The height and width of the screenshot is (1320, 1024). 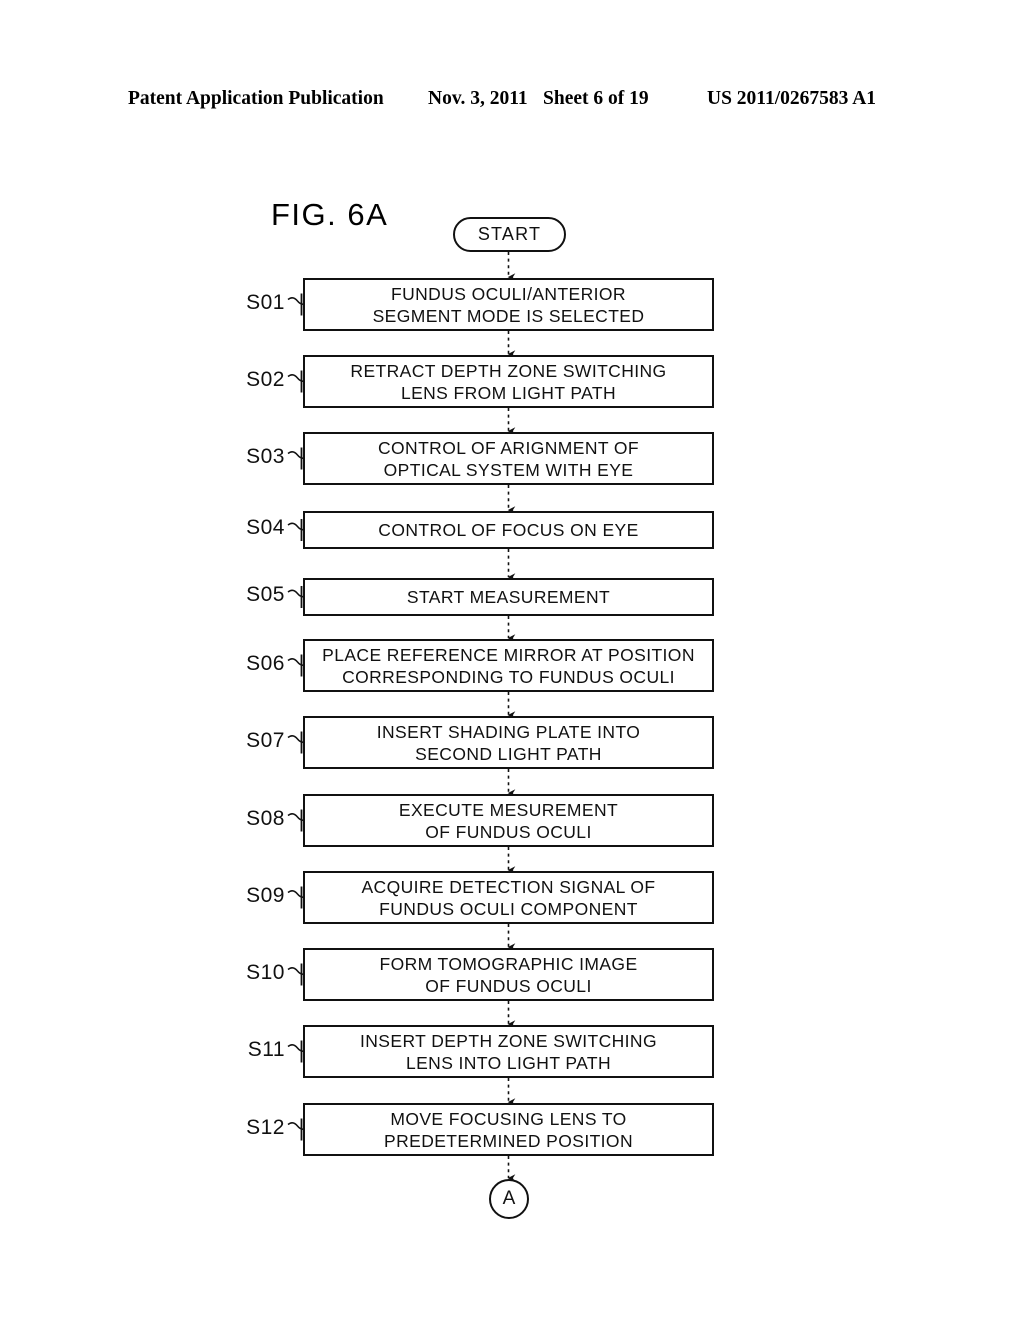 What do you see at coordinates (508, 1118) in the screenshot?
I see `flow-step-text-line: MOVE FOCUSING LENS TO` at bounding box center [508, 1118].